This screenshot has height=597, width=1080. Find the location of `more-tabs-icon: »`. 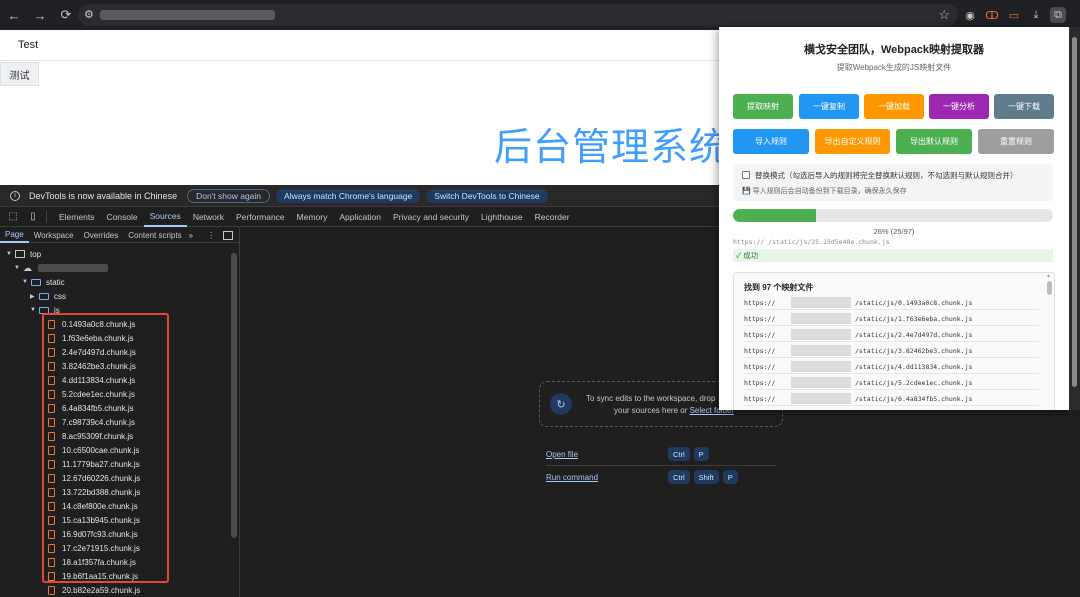

more-tabs-icon: » is located at coordinates (191, 235).